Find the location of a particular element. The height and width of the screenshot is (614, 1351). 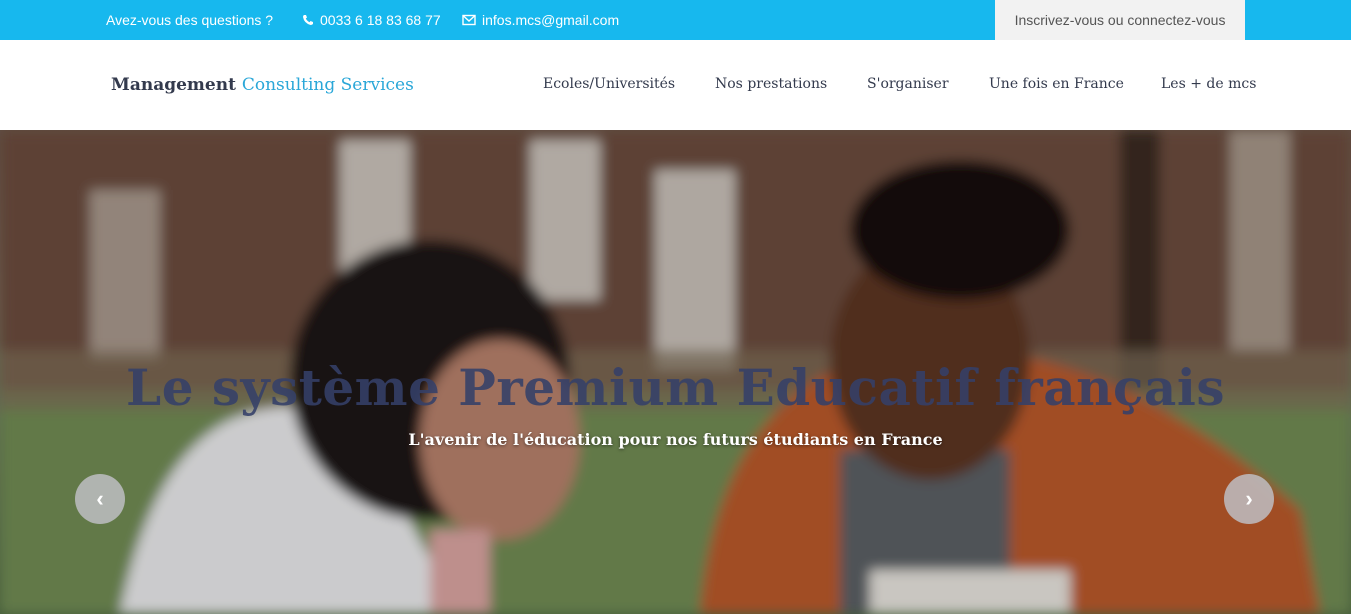

chevron-right-icon: › is located at coordinates (1249, 498).